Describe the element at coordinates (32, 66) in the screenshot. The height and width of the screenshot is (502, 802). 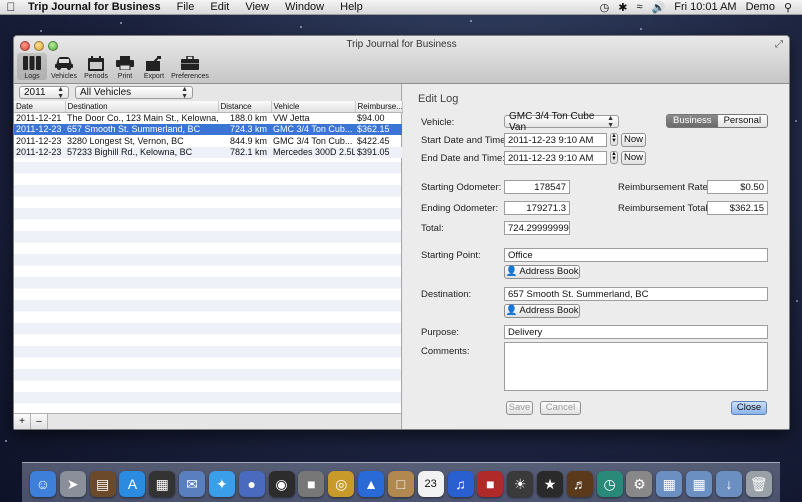
I see `toolbar-logs-button: Logs` at that location.